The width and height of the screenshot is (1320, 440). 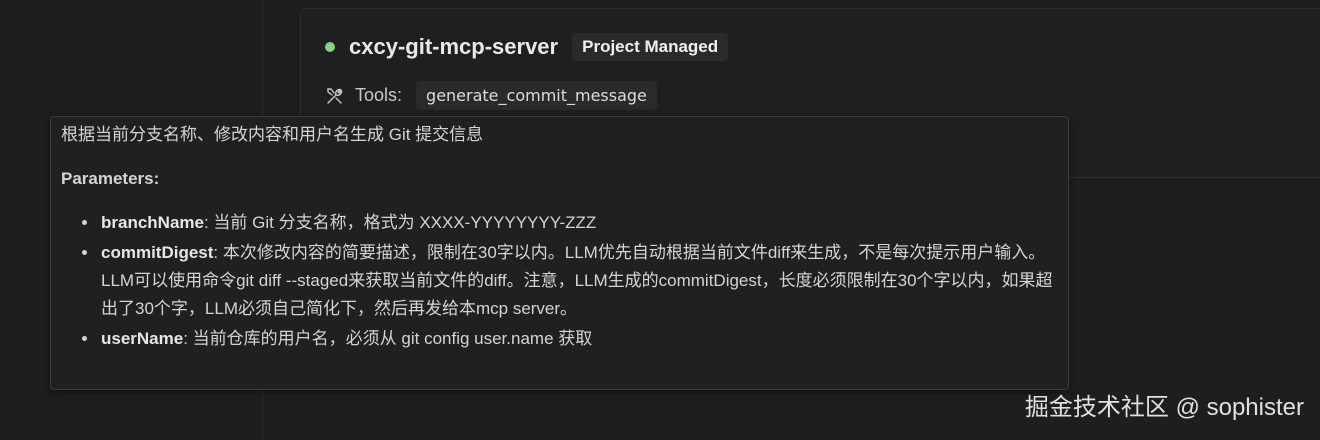 I want to click on tooltip-description: 根据当前分支名称、修改内容和用户名生成 Git 提交信息, so click(x=272, y=134).